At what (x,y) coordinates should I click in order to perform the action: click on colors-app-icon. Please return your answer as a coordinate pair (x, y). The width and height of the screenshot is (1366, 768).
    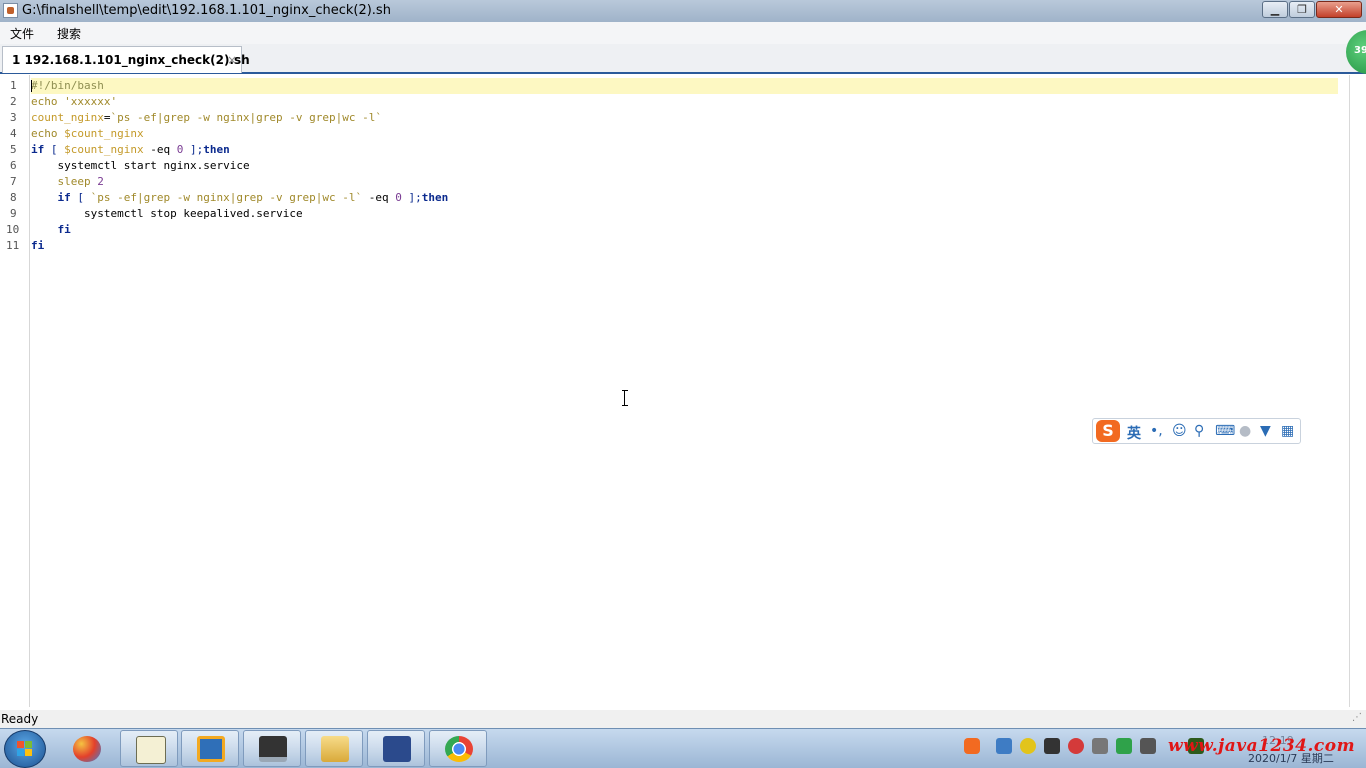
    Looking at the image, I should click on (87, 749).